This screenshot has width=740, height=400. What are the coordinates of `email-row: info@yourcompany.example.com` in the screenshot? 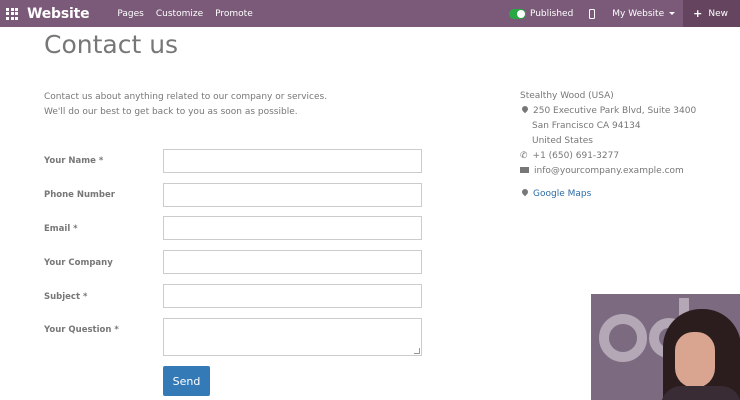 It's located at (602, 171).